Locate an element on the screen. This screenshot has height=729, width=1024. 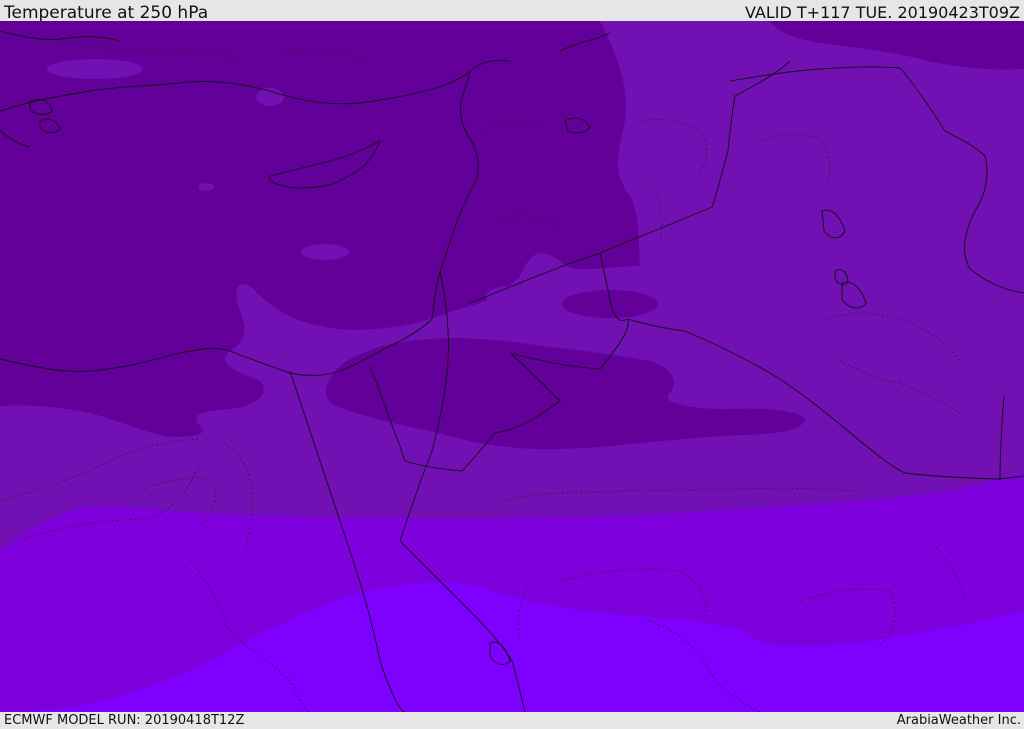
temp-patch-aegean is located at coordinates (95, 69).